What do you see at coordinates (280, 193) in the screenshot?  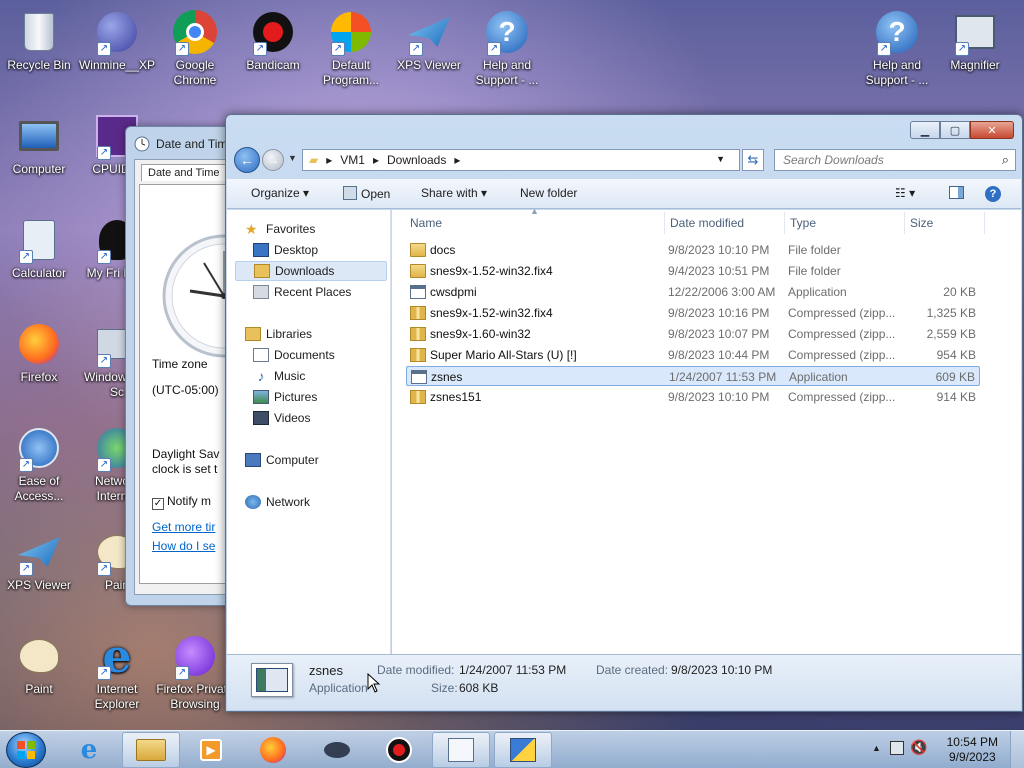 I see `organize-button: Organize ▾` at bounding box center [280, 193].